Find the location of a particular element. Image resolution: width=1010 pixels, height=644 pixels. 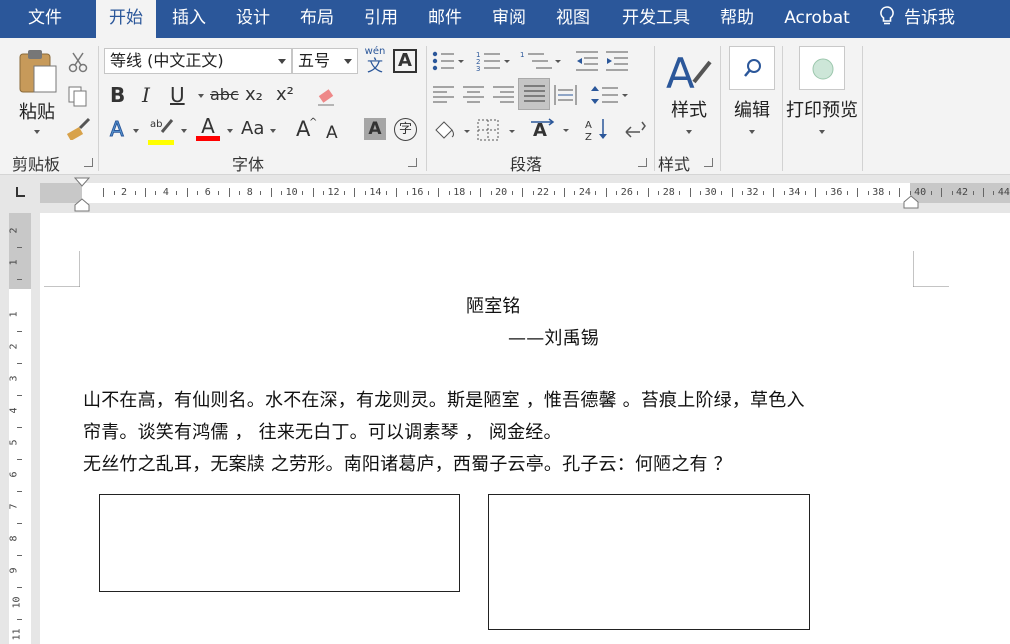

right-indent-marker is located at coordinates (911, 202).